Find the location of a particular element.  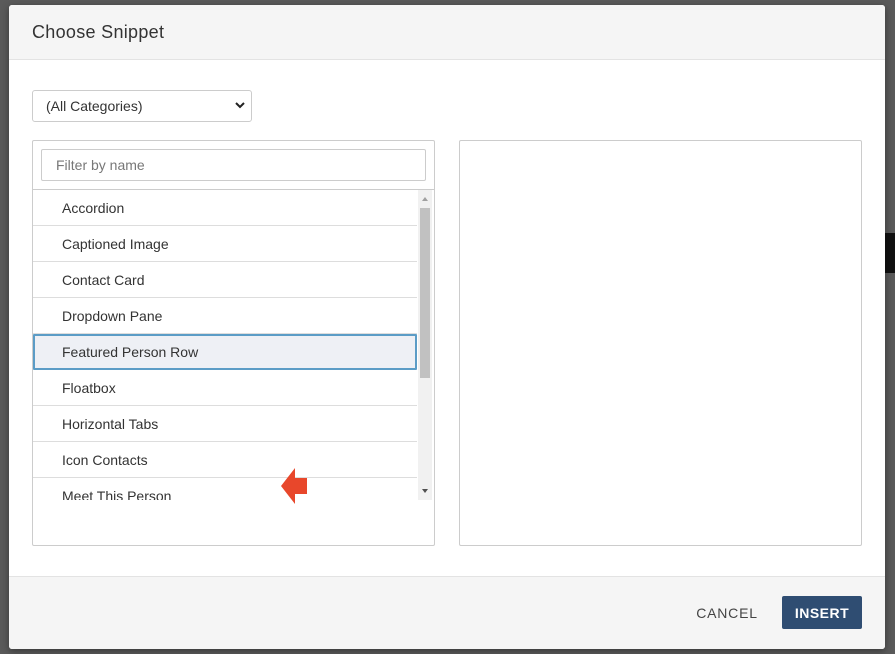

list-item-label: Dropdown Pane is located at coordinates (112, 315).